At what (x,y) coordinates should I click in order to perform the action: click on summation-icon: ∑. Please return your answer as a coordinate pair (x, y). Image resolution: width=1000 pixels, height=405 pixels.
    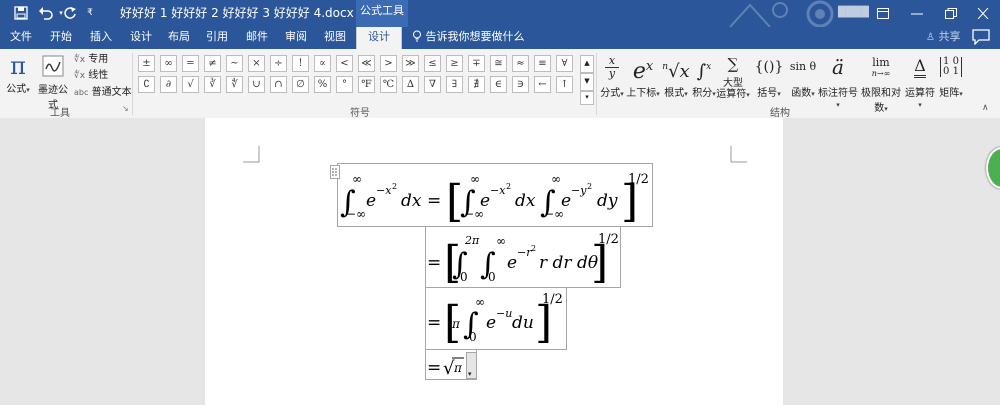
    Looking at the image, I should click on (733, 64).